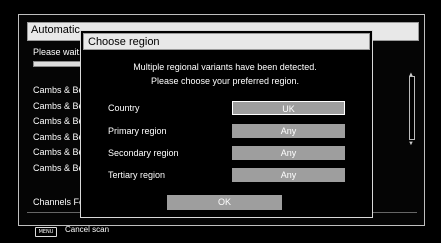  What do you see at coordinates (143, 153) in the screenshot?
I see `secondary-region-label: Secondary region` at bounding box center [143, 153].